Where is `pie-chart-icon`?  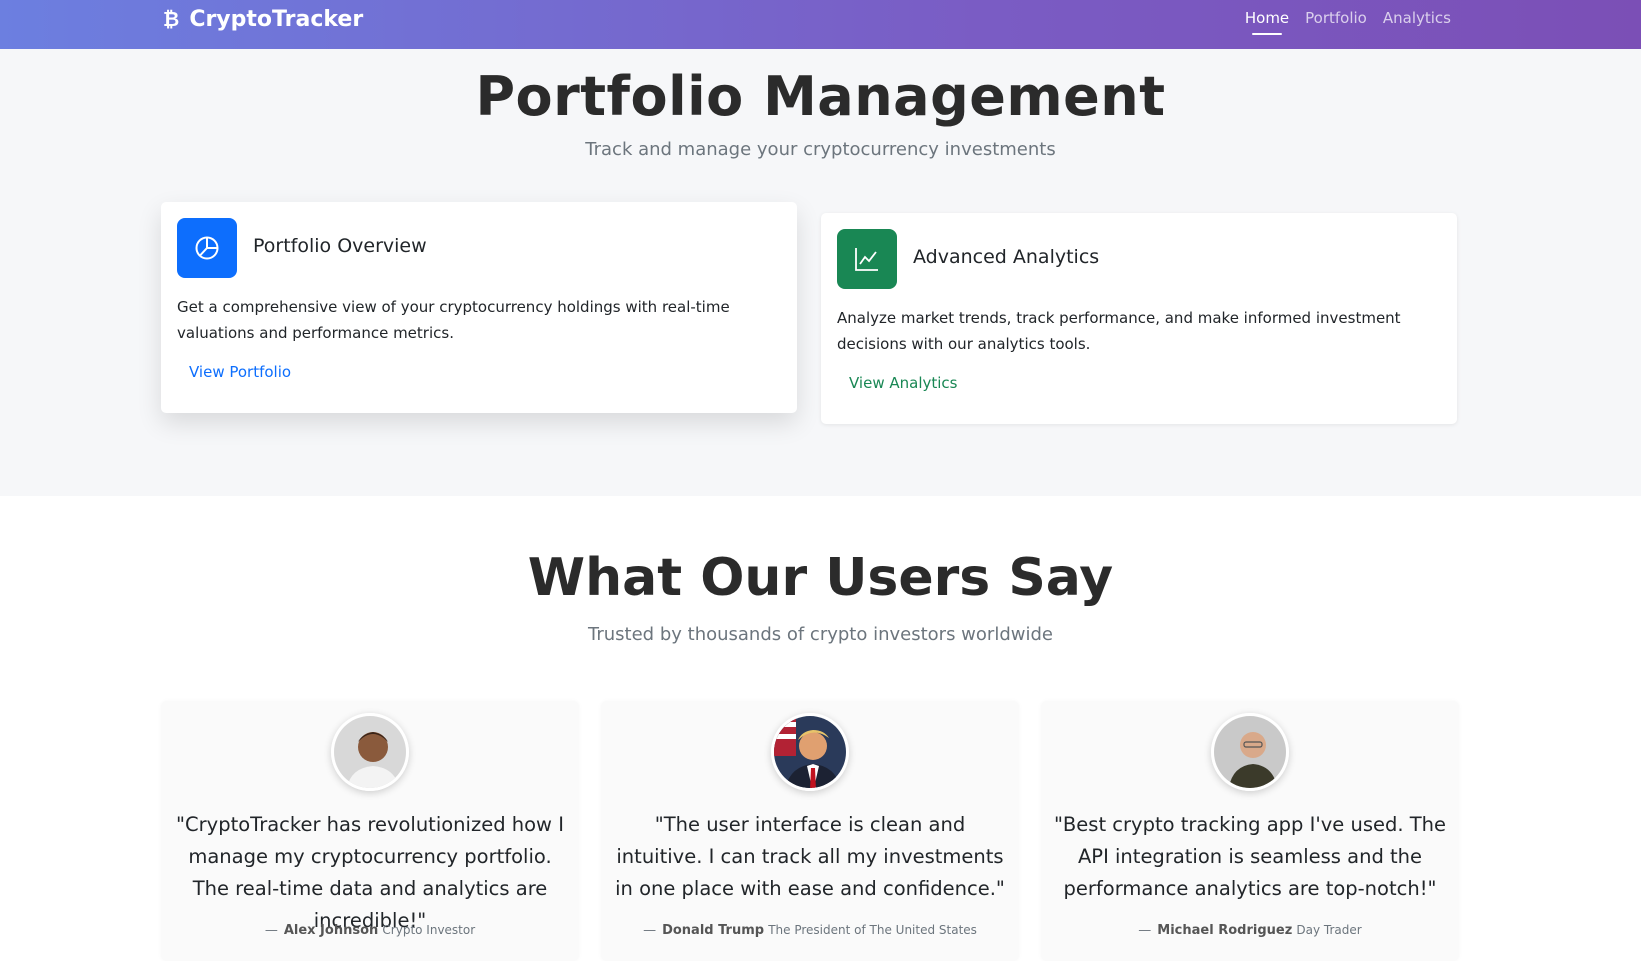 pie-chart-icon is located at coordinates (207, 248).